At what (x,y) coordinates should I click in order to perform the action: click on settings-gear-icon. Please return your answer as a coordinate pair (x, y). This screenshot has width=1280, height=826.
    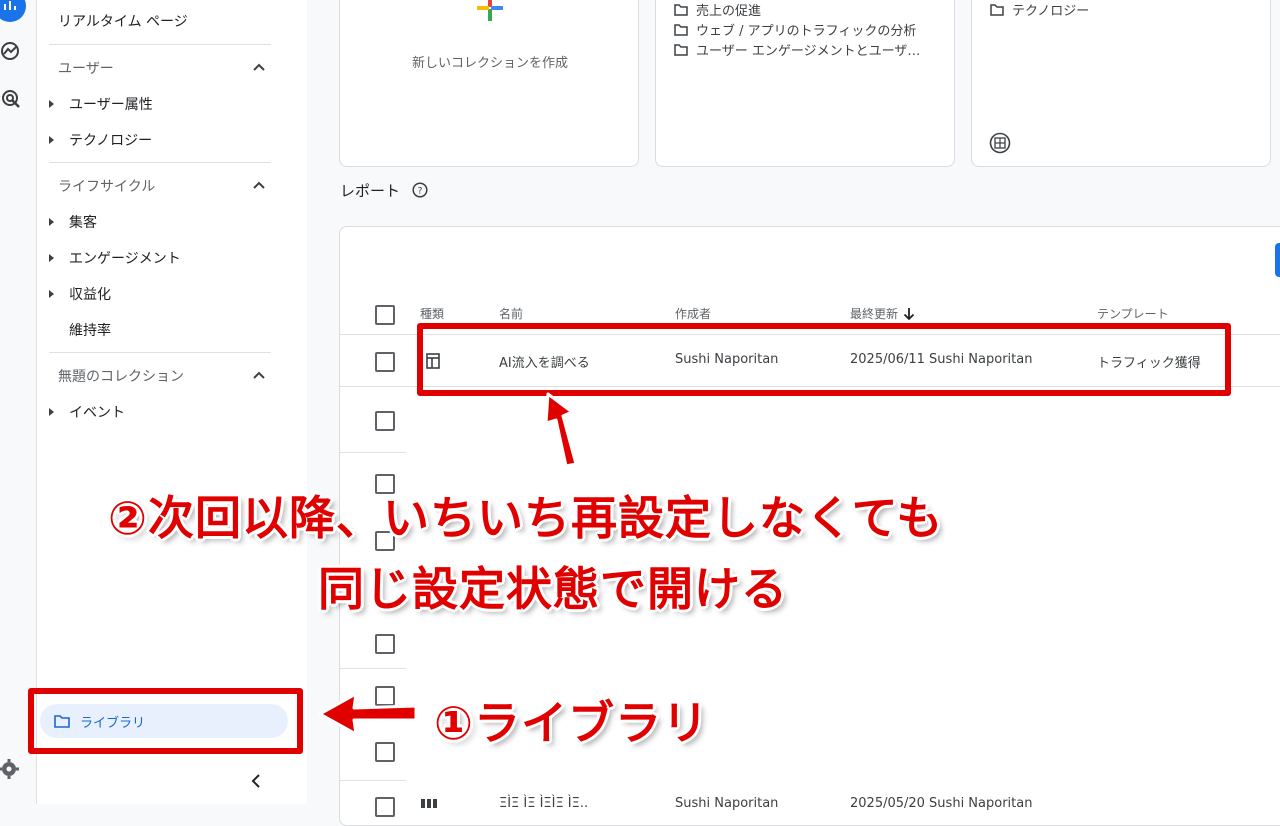
    Looking at the image, I should click on (11, 769).